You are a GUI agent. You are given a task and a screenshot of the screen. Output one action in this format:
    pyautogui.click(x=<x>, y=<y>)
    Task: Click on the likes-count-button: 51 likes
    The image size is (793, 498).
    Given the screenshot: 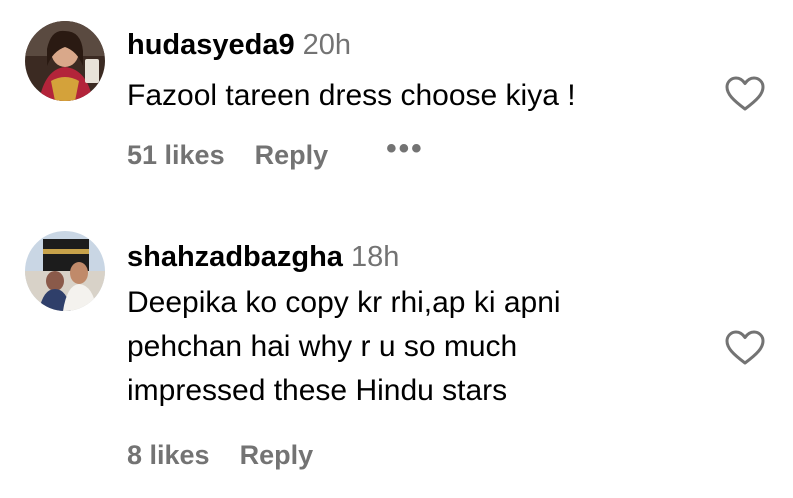 What is the action you would take?
    pyautogui.click(x=176, y=155)
    